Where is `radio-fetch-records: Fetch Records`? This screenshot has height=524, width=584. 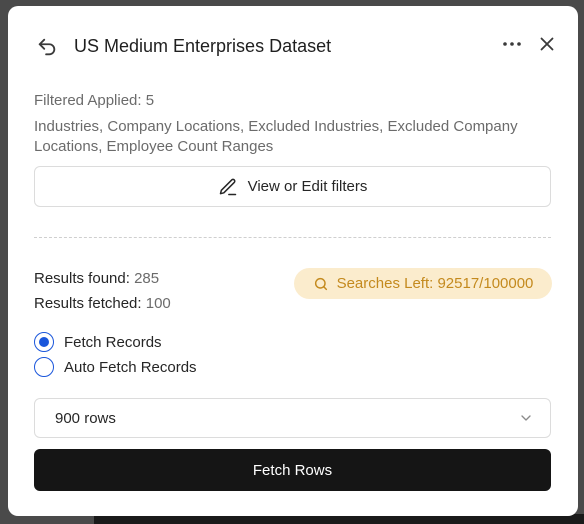
radio-fetch-records: Fetch Records is located at coordinates (98, 342).